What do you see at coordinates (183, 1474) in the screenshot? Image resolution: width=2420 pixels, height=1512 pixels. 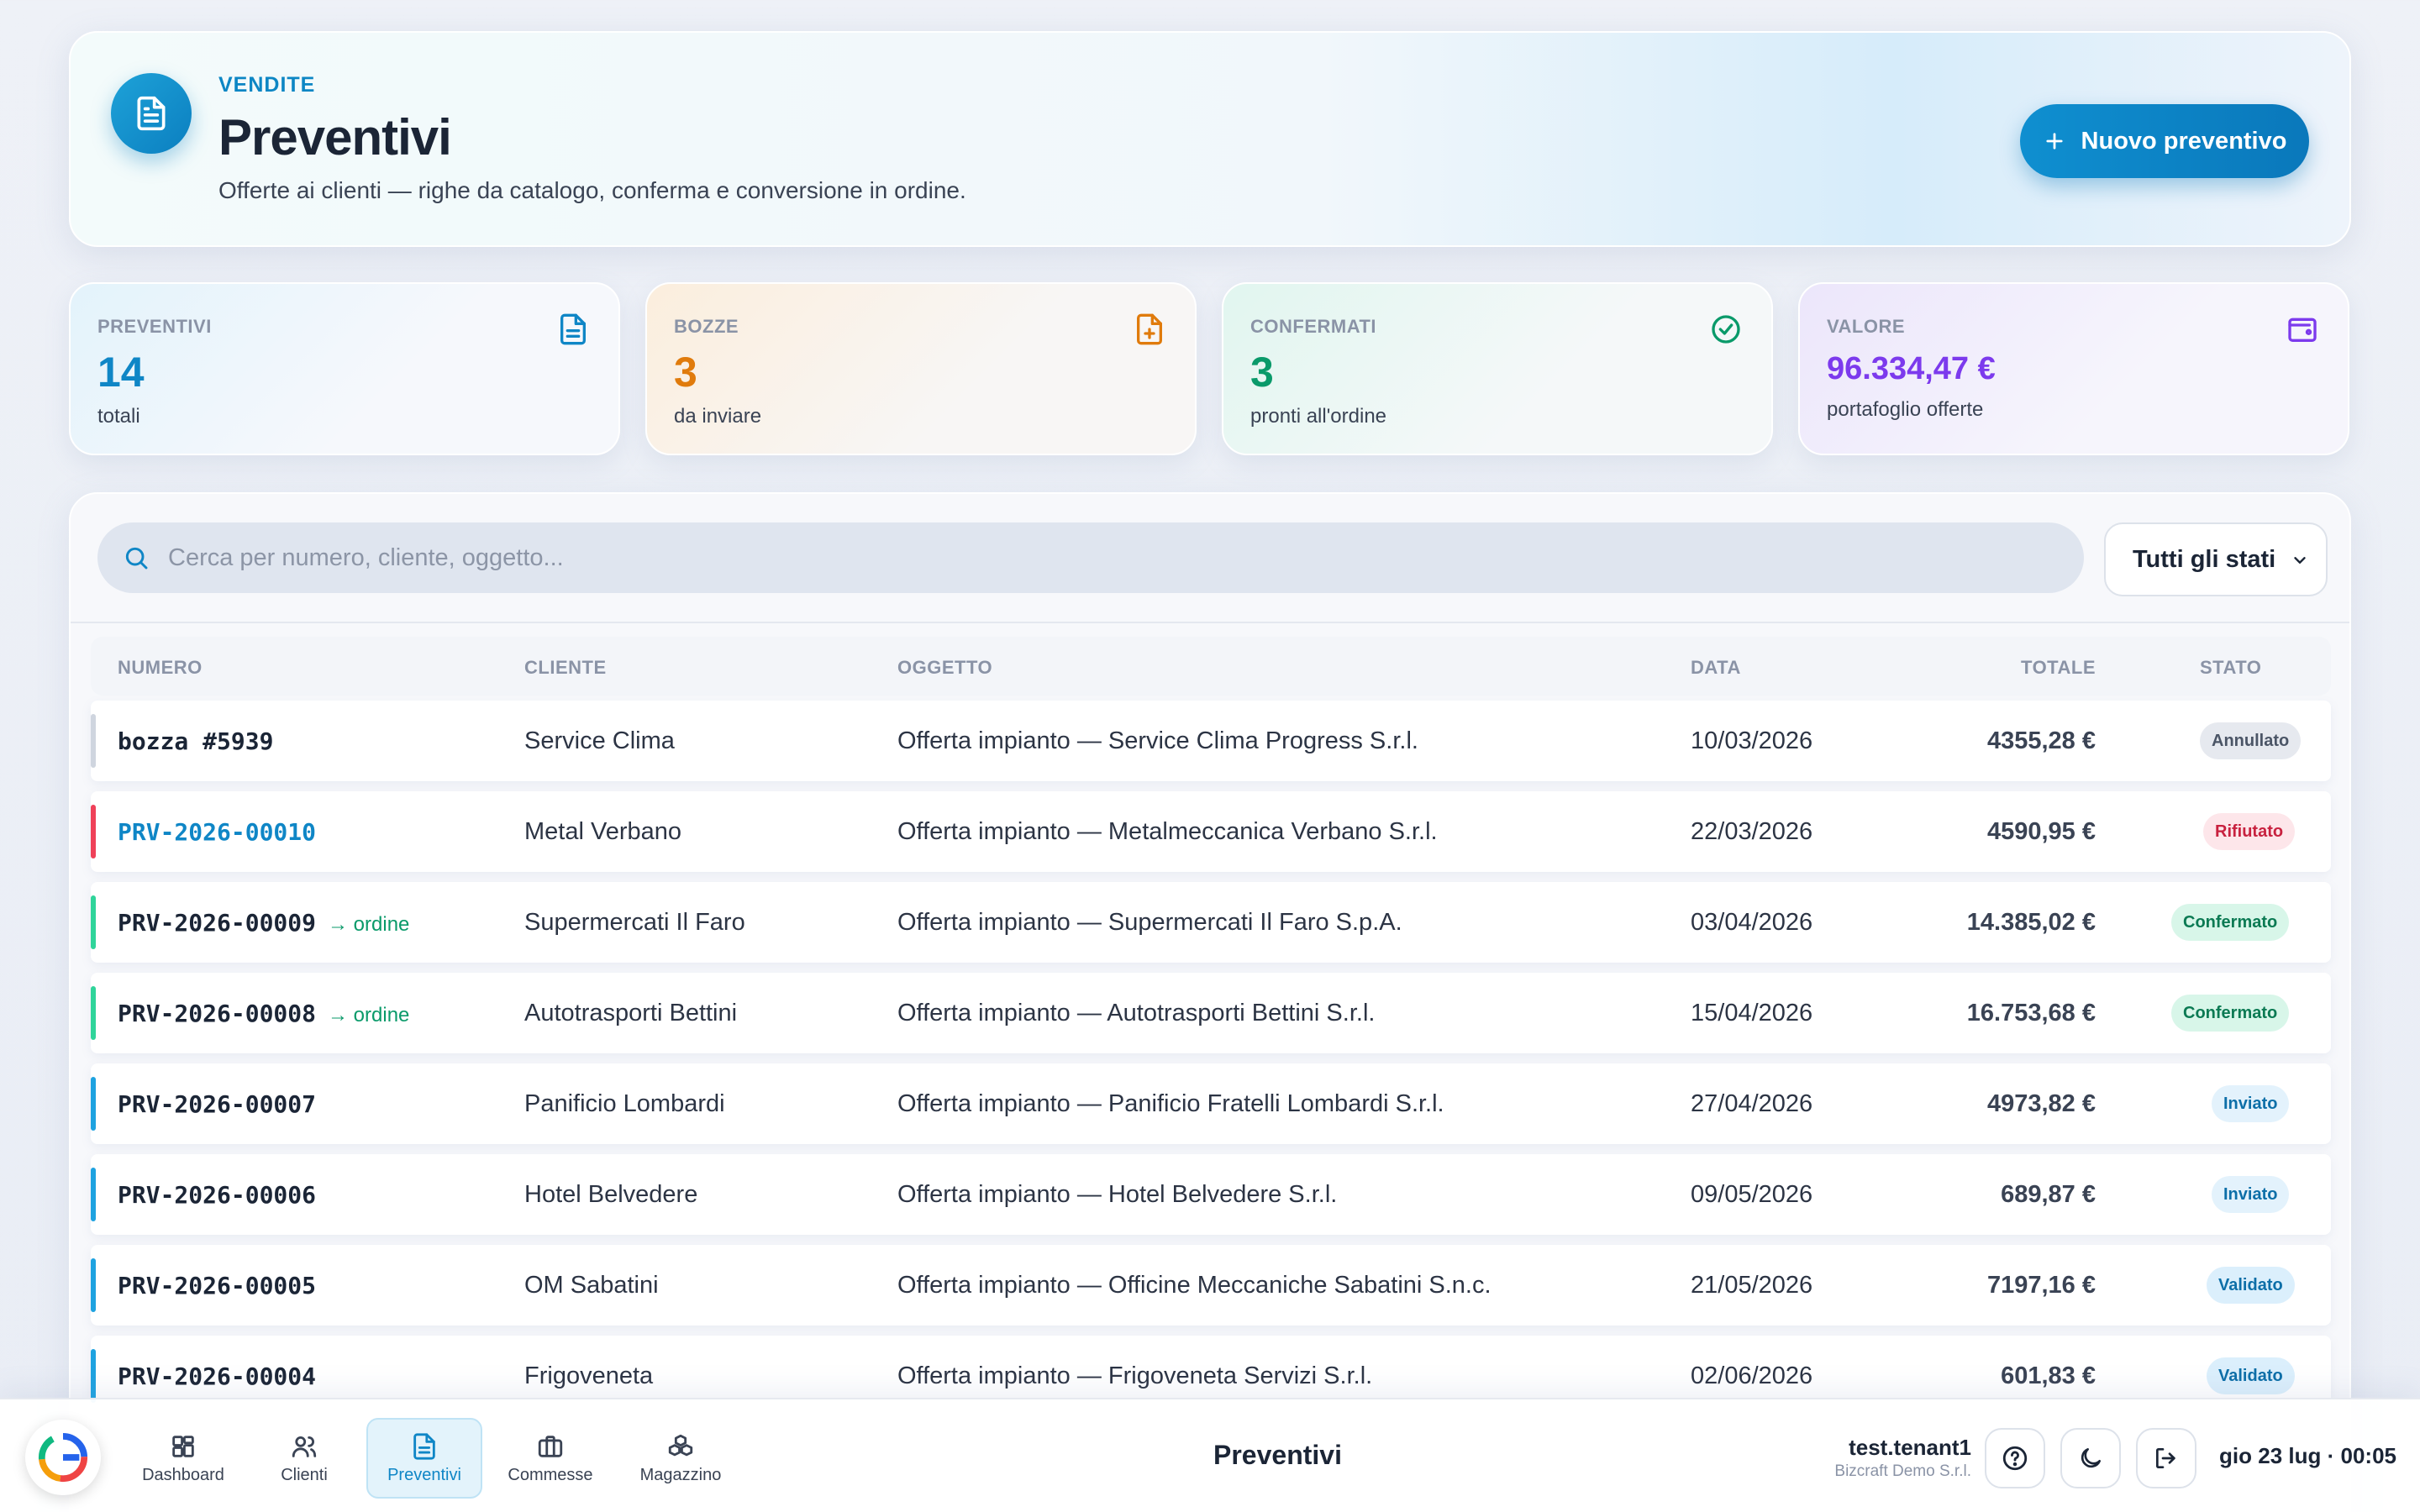 I see `nav-label: Dashboard` at bounding box center [183, 1474].